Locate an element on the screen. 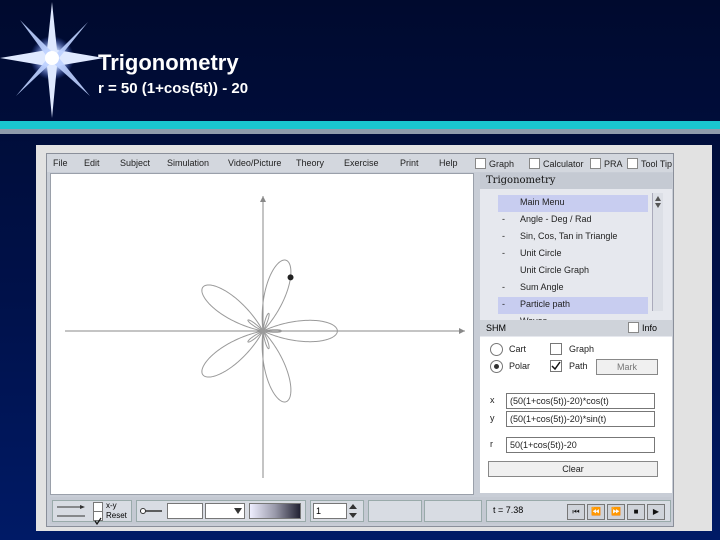  menu-subject: Subject is located at coordinates (135, 163).